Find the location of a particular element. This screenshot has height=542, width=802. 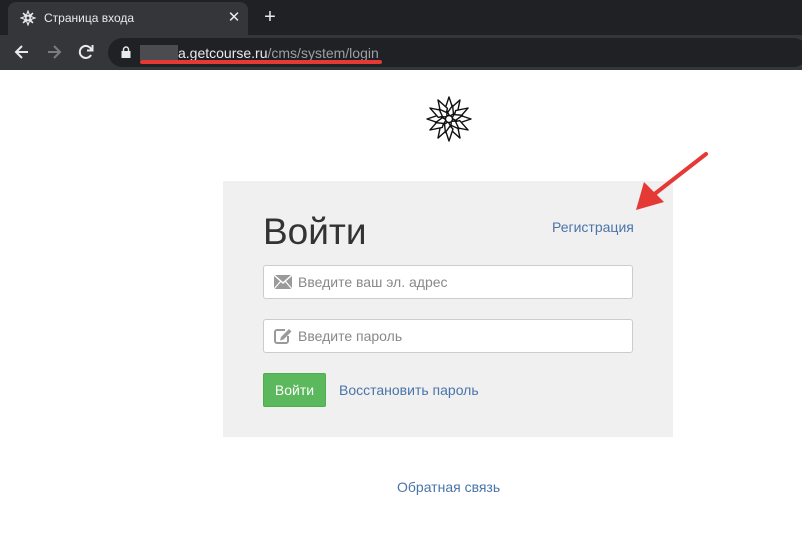

browser-tab: Страница входа ✕ is located at coordinates (128, 18).